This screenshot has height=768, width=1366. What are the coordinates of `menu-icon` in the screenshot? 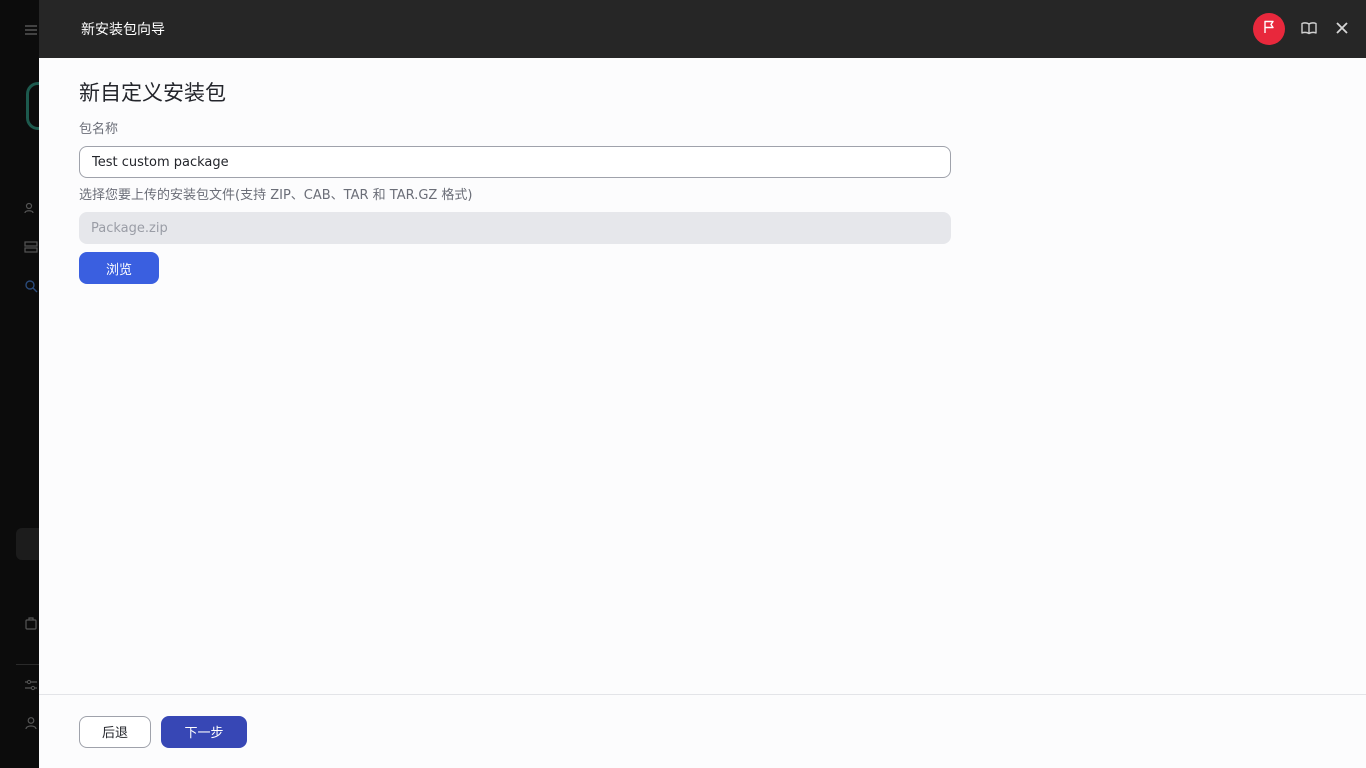 It's located at (32, 31).